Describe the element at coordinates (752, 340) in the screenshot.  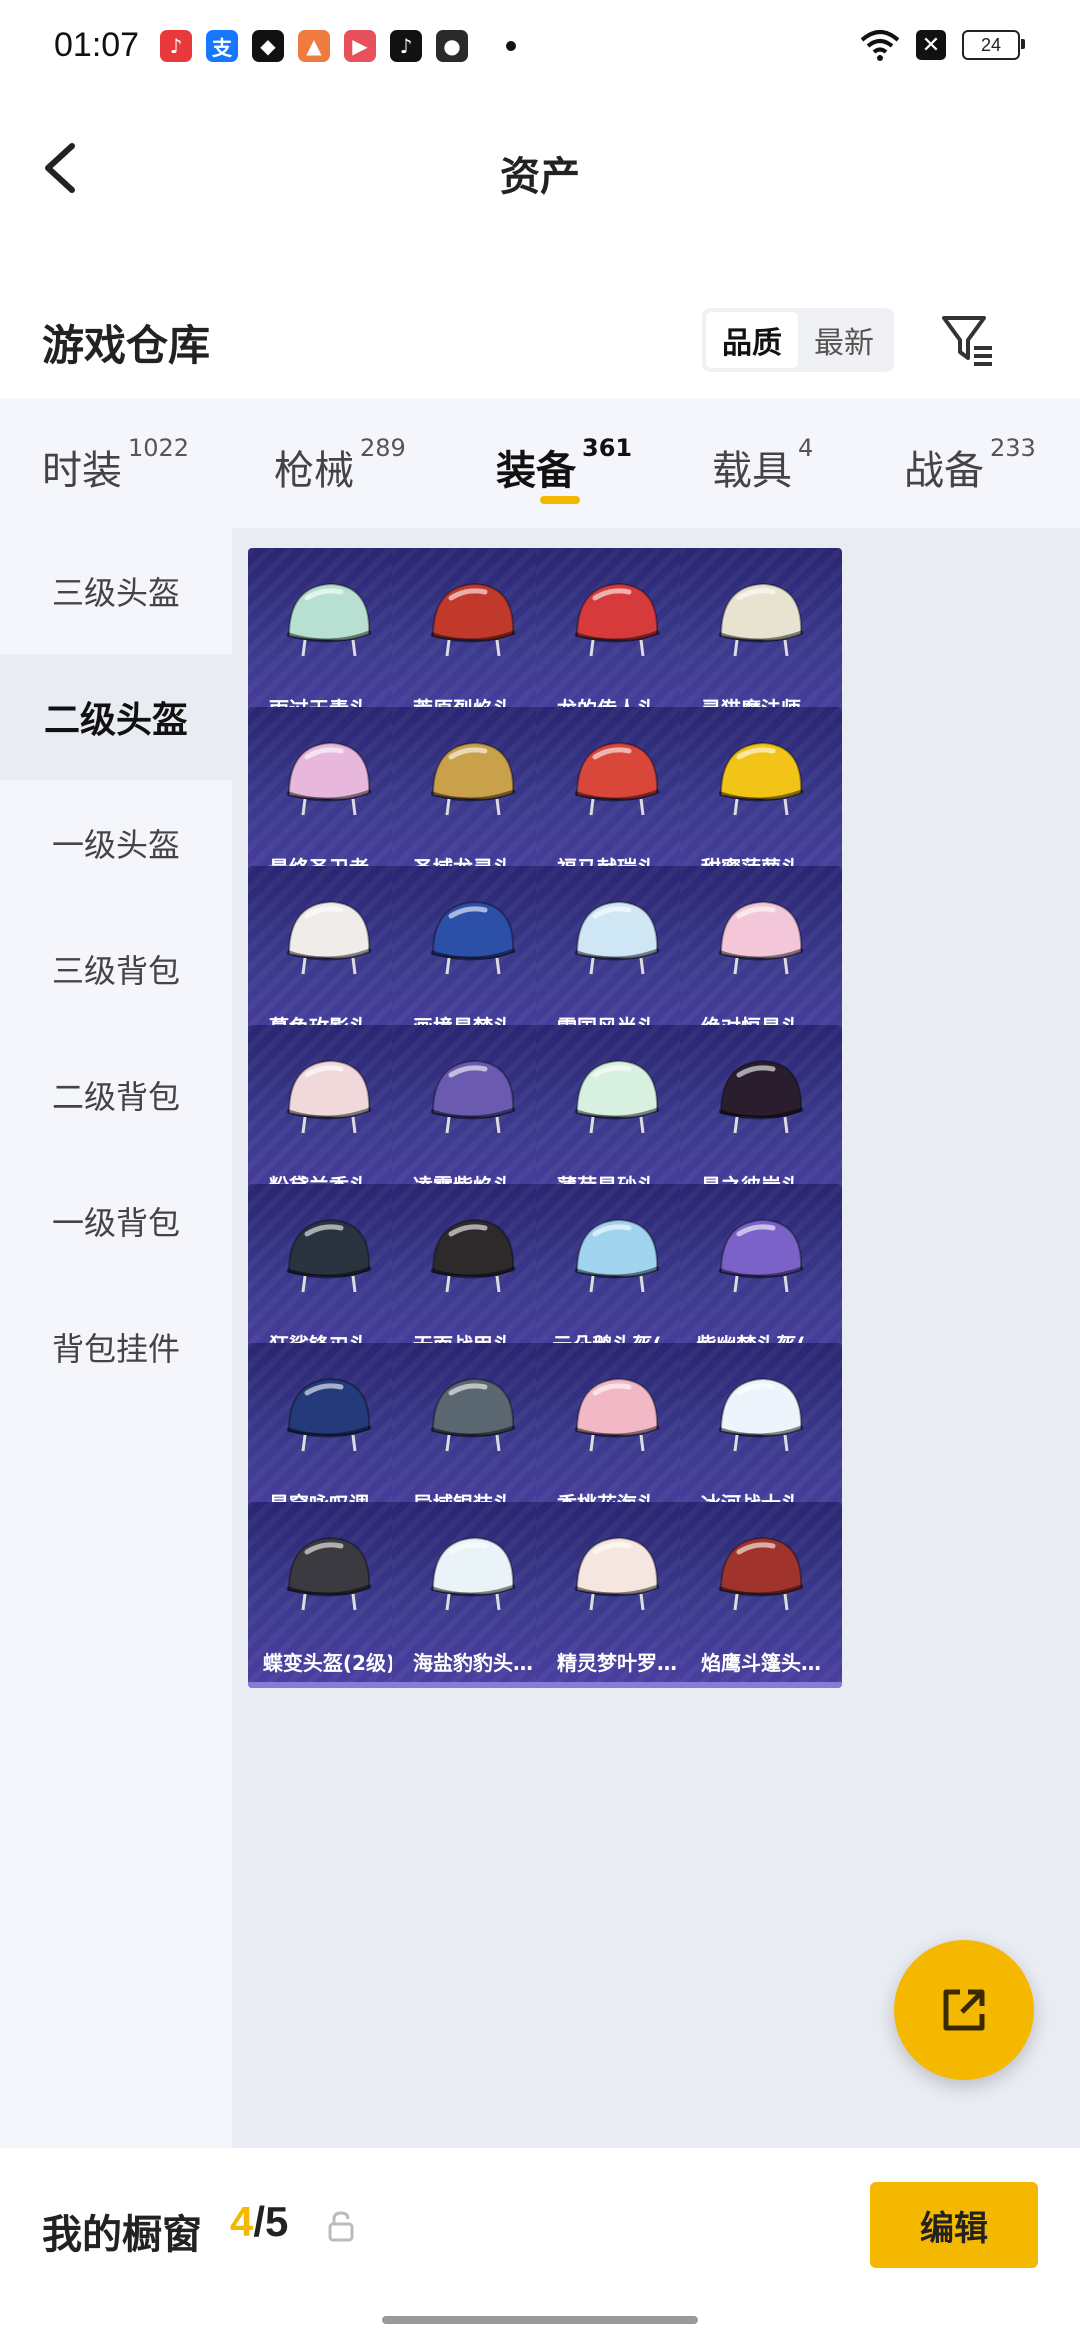
I see `sort-by-quality: 品质` at that location.